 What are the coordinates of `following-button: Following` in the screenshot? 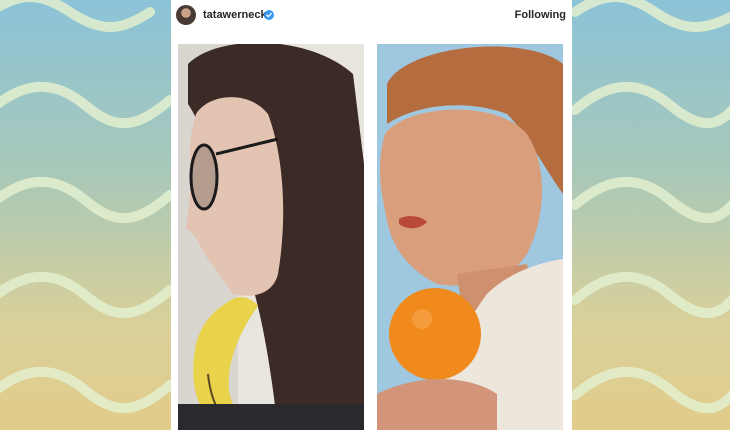 It's located at (540, 15).